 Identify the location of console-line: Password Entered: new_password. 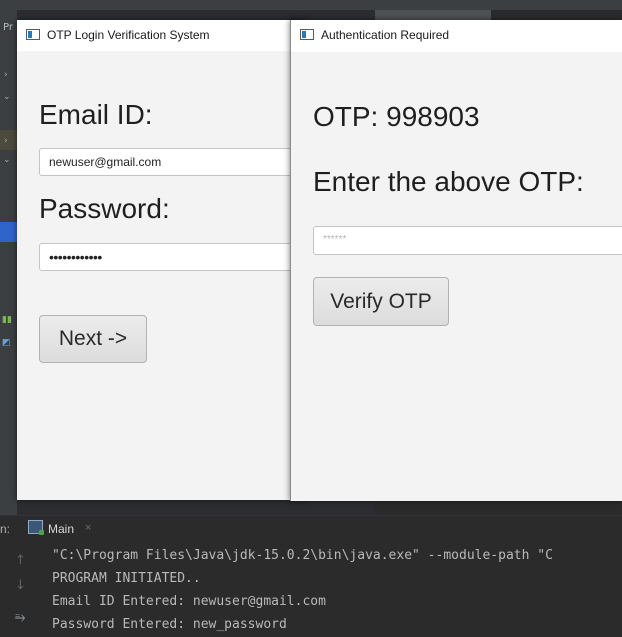
(169, 624).